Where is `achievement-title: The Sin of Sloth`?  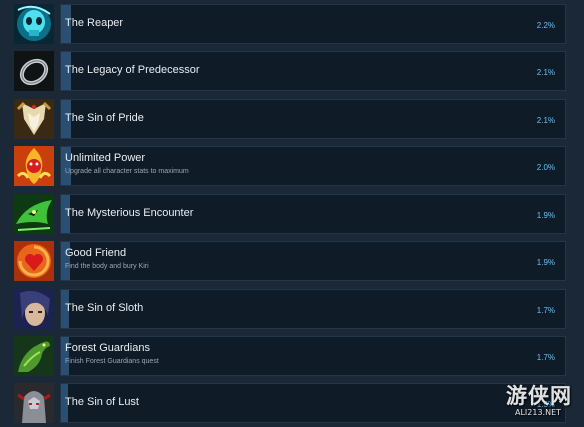 achievement-title: The Sin of Sloth is located at coordinates (104, 308).